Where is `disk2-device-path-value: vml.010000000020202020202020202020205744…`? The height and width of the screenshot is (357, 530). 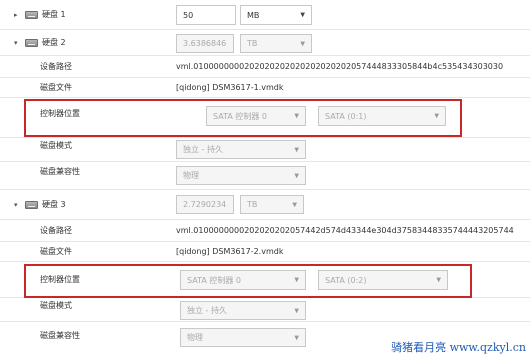
disk2-device-path-value: vml.010000000020202020202020202020205744… is located at coordinates (340, 66).